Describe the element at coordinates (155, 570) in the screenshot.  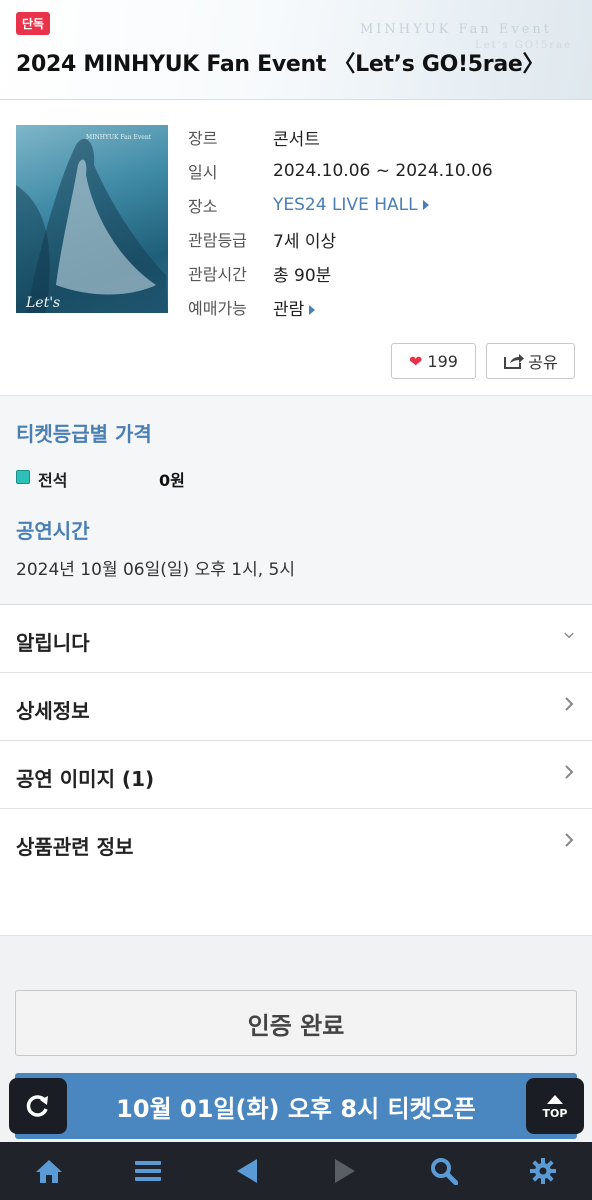
I see `showtime-text: 2024년 10월 06일(일) 오후 1시, 5시` at that location.